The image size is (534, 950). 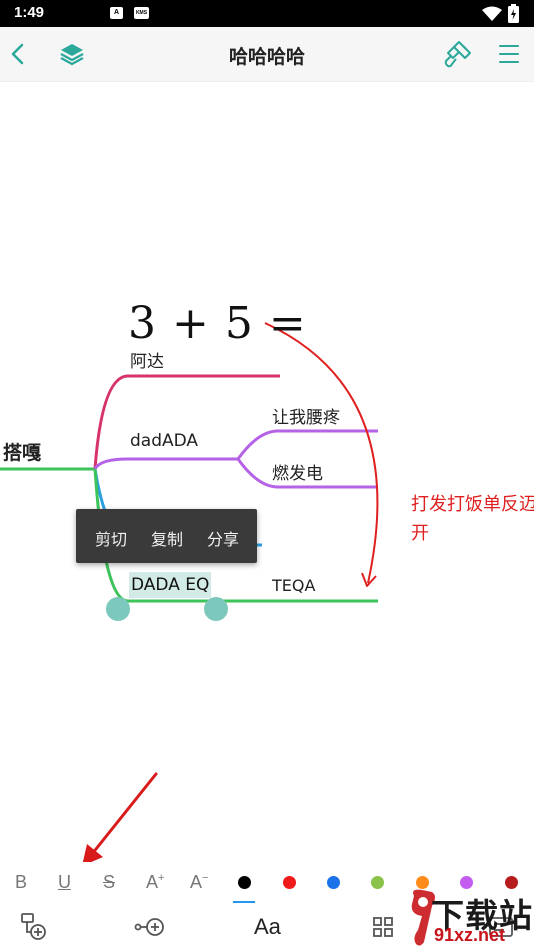 What do you see at coordinates (420, 533) in the screenshot?
I see `annotation-line-2: 开` at bounding box center [420, 533].